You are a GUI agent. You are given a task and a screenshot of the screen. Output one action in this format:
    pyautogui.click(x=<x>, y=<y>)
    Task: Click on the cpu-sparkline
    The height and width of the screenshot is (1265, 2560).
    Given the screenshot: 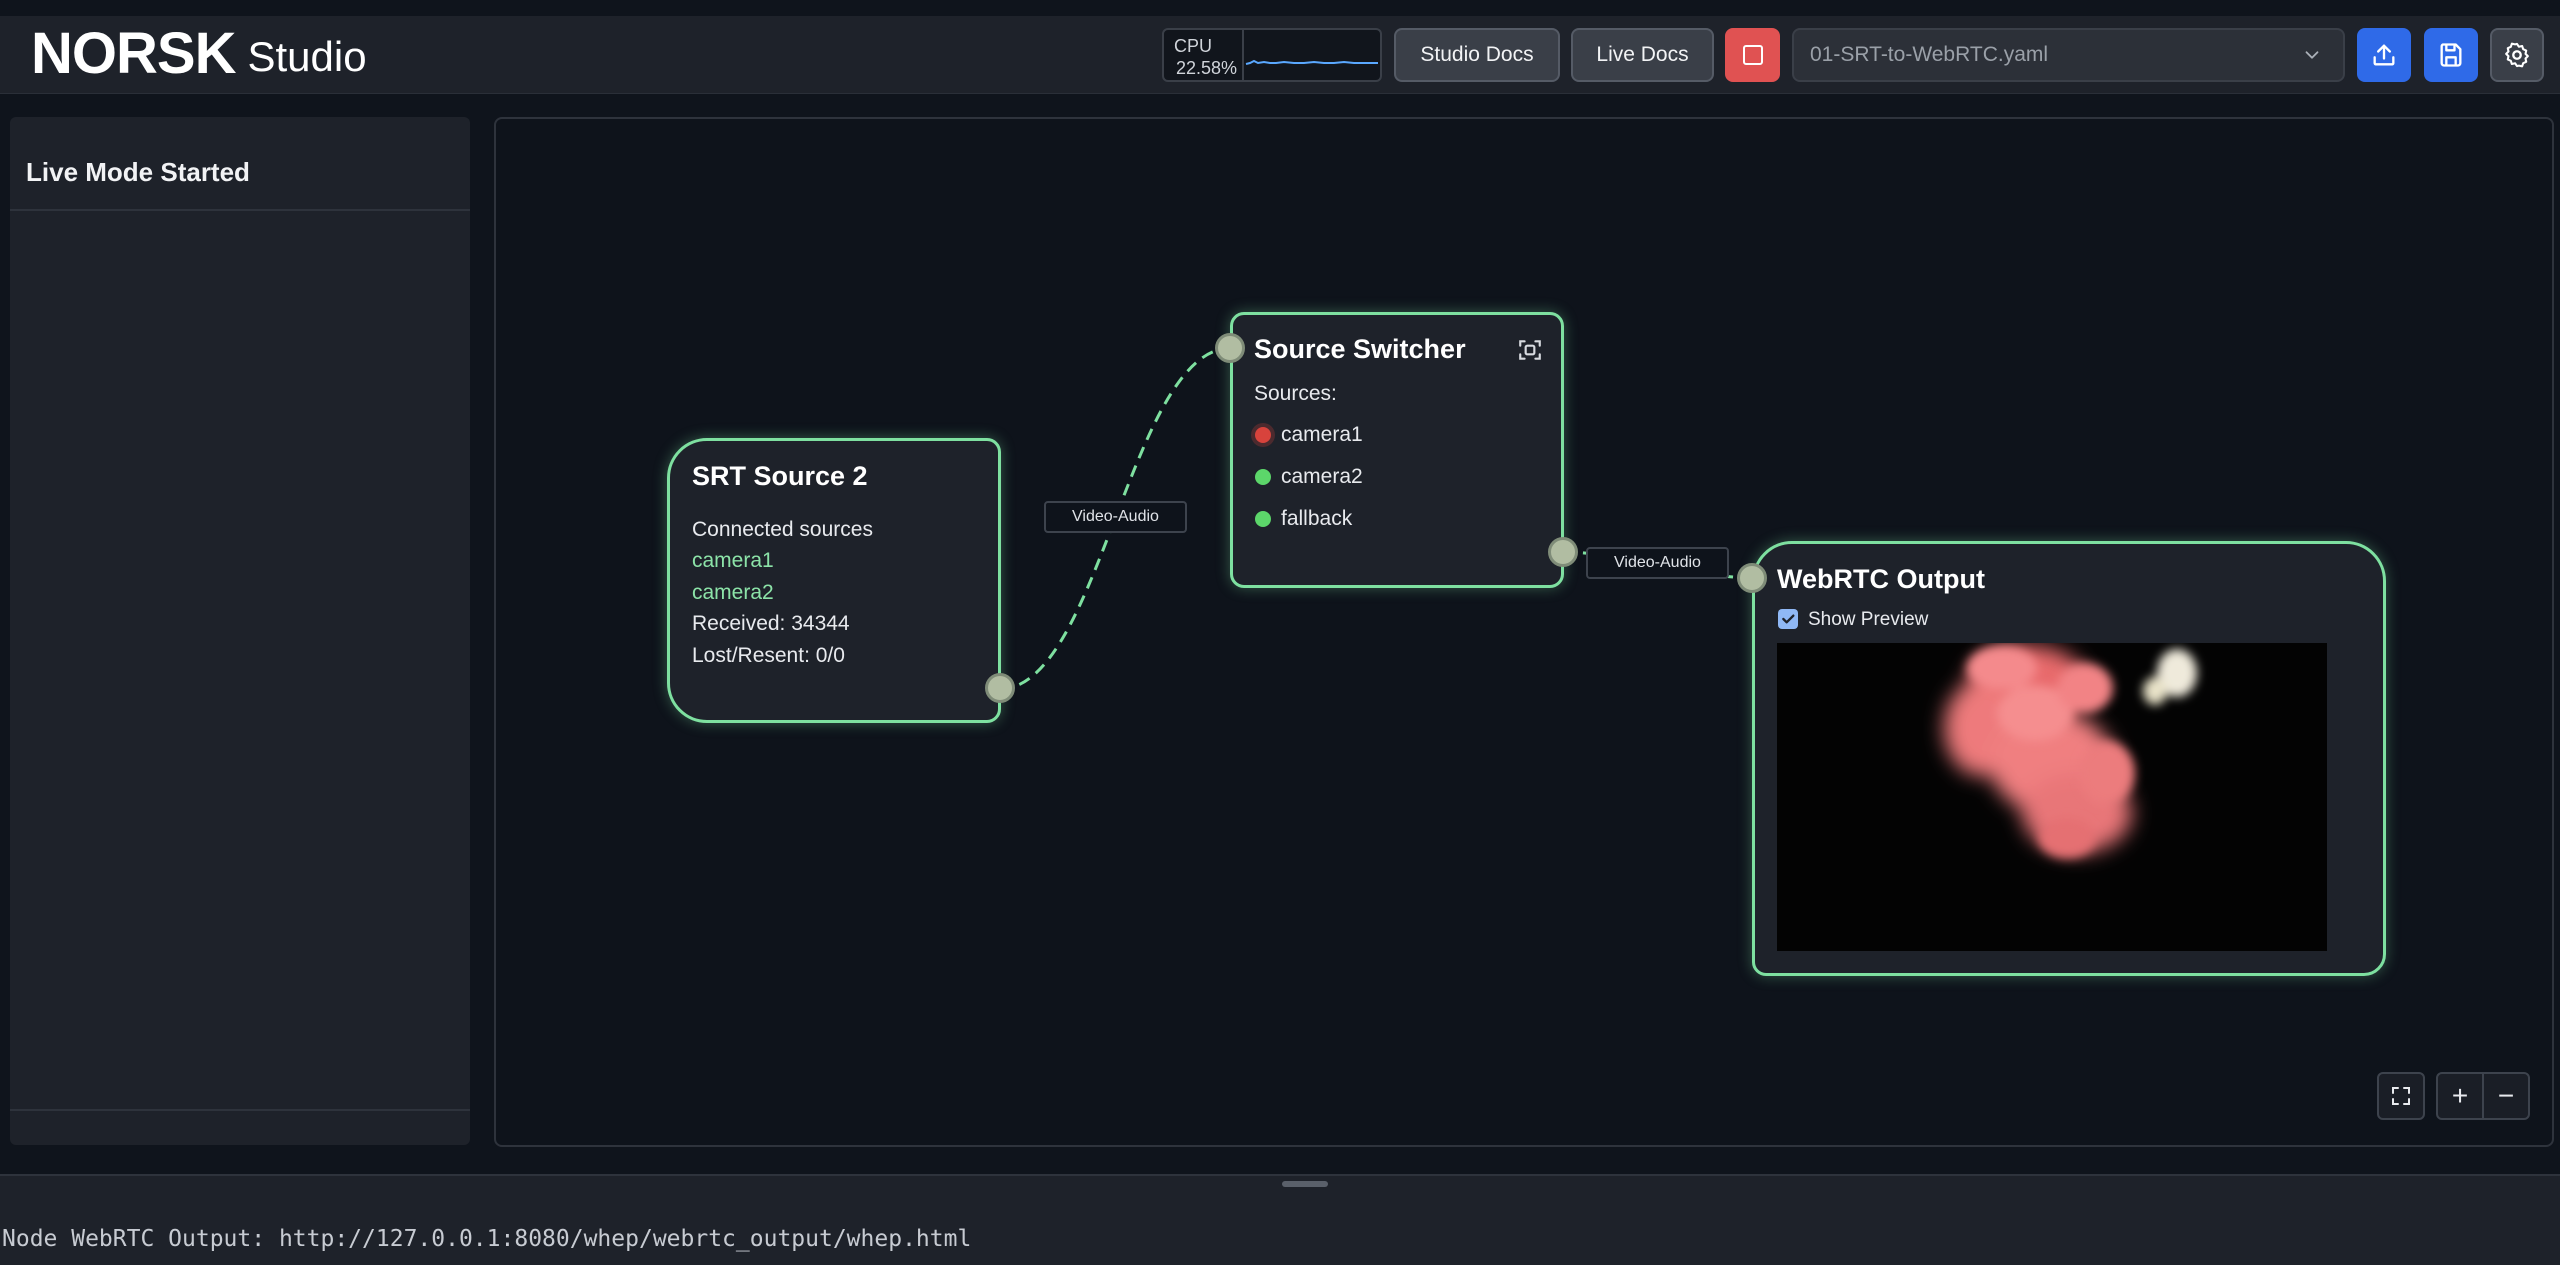 What is the action you would take?
    pyautogui.click(x=1312, y=55)
    